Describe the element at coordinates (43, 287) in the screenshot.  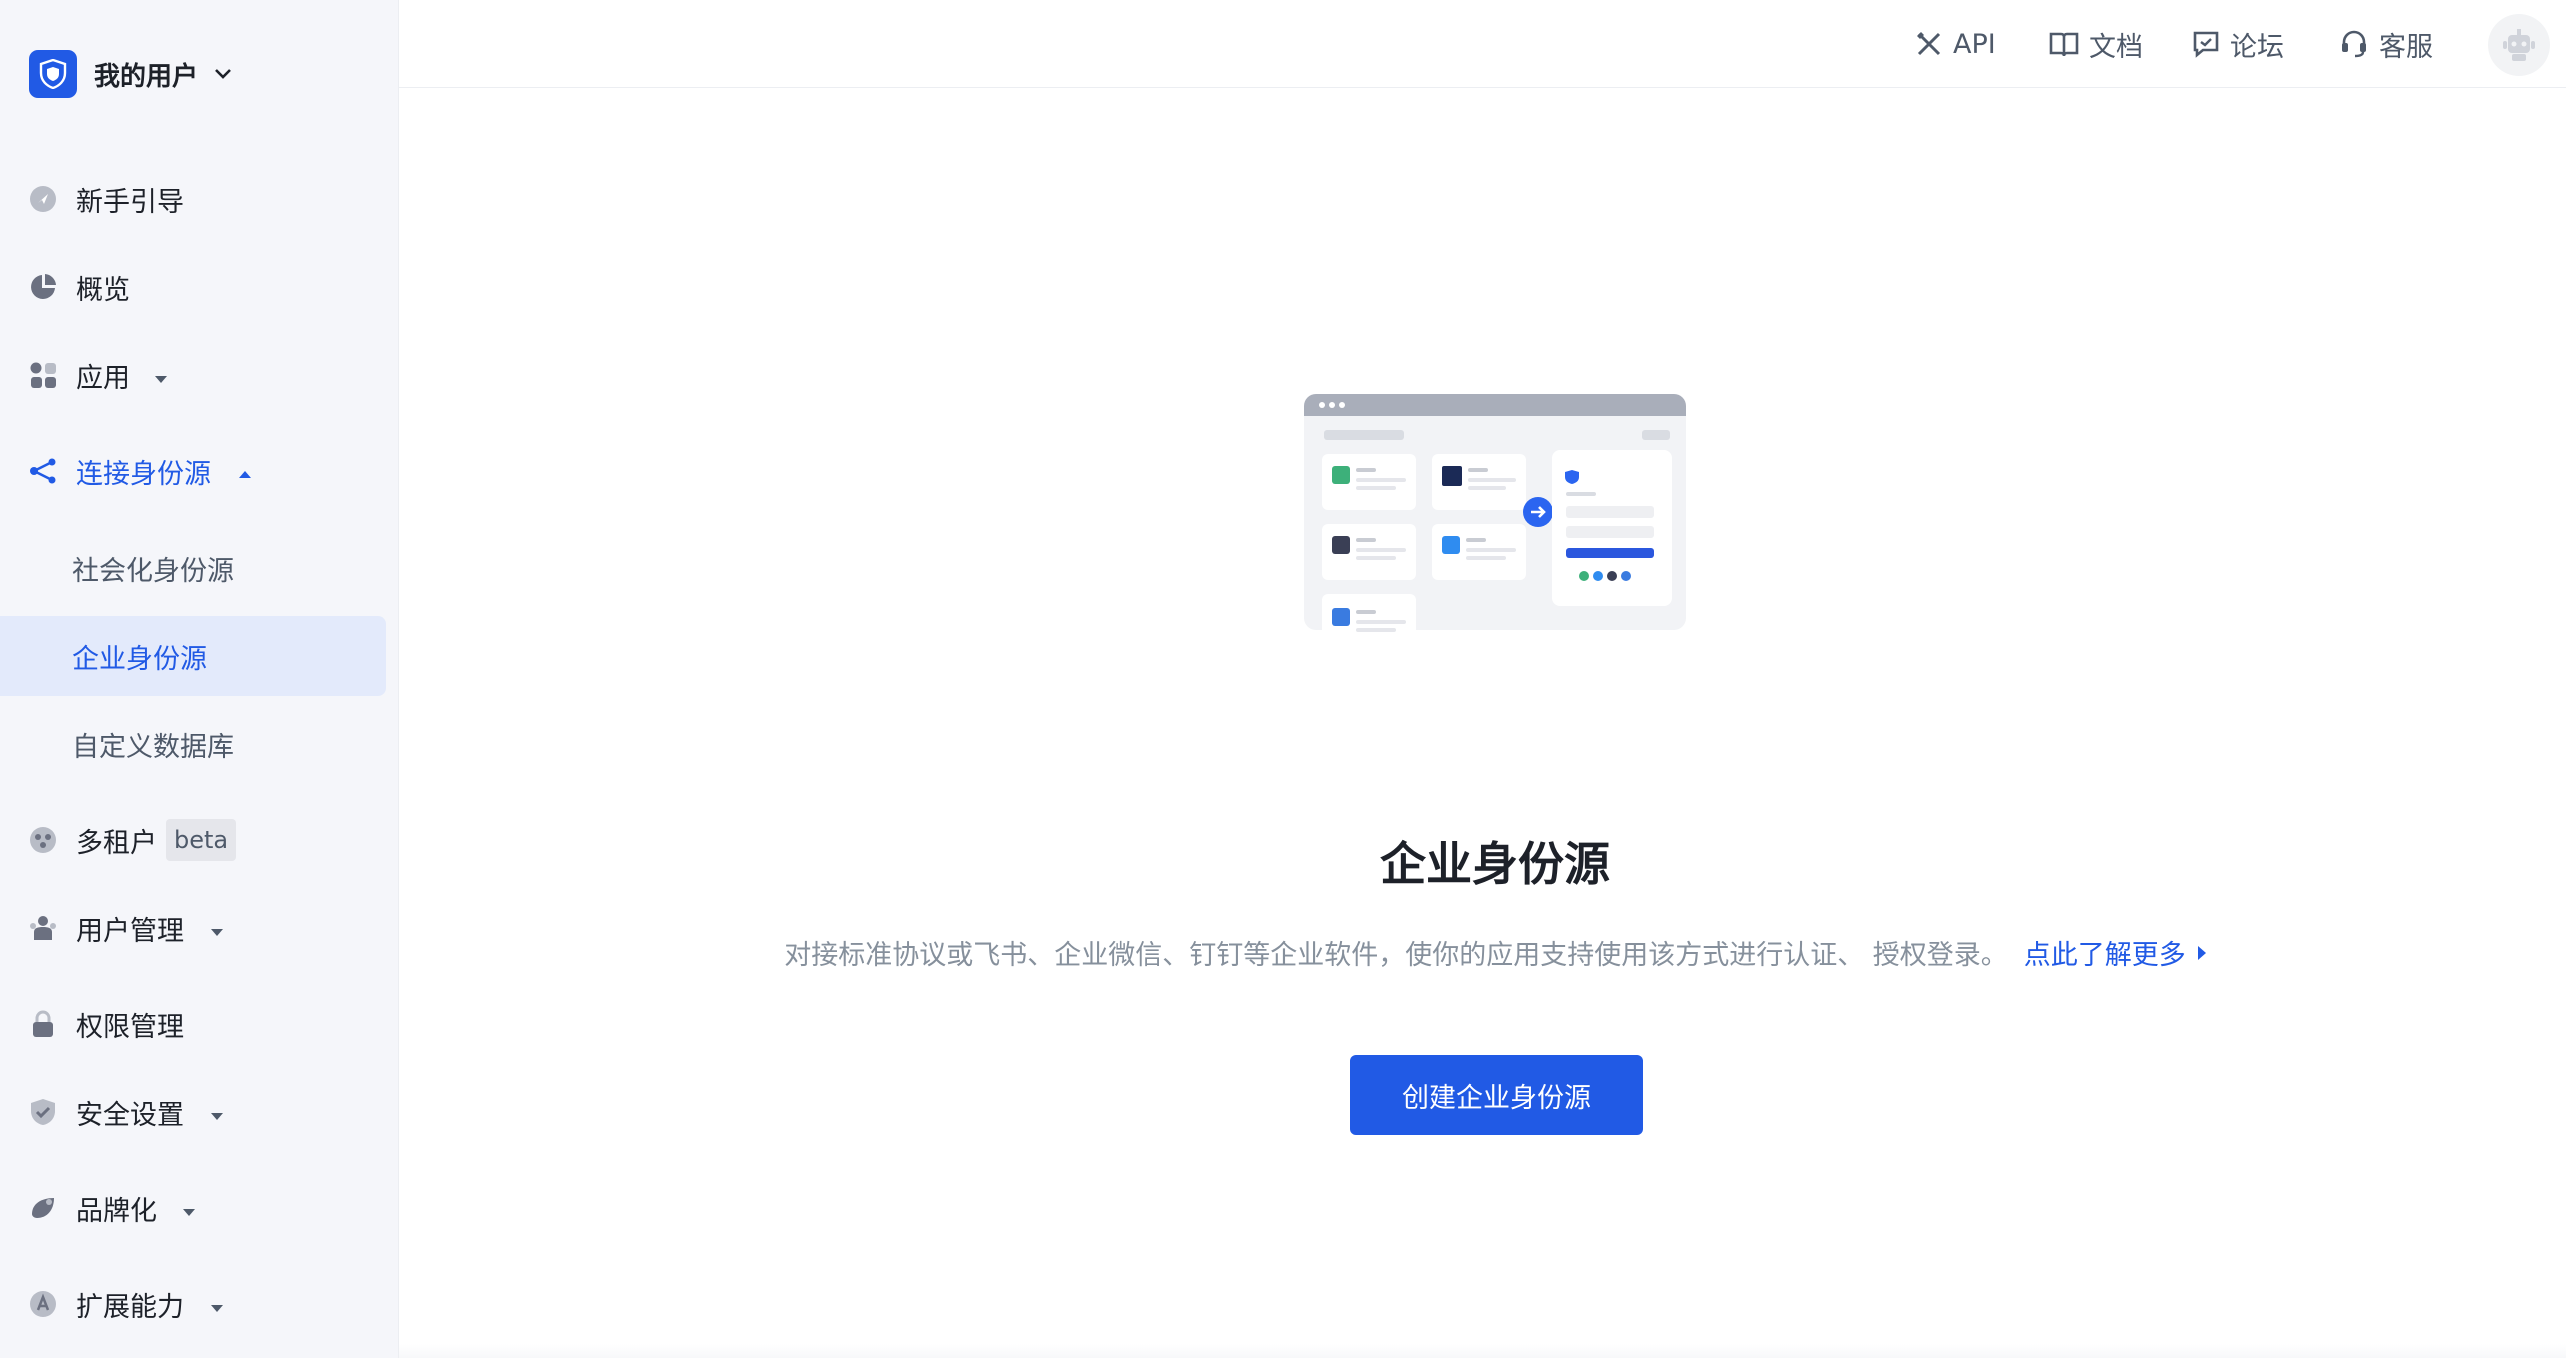
I see `pie-chart-icon` at that location.